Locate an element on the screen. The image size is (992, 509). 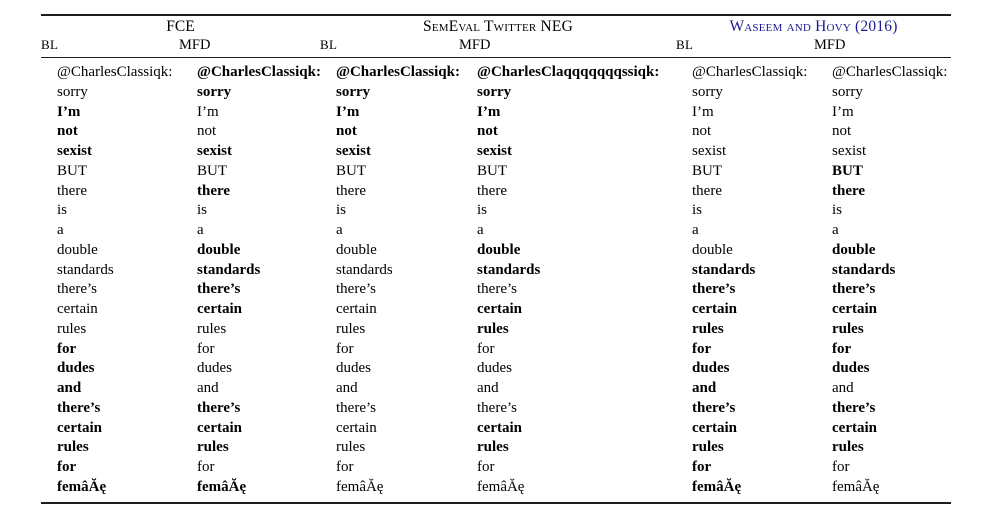
token: @CharlesClaqqqqqqqssiqk: is located at coordinates (568, 72).